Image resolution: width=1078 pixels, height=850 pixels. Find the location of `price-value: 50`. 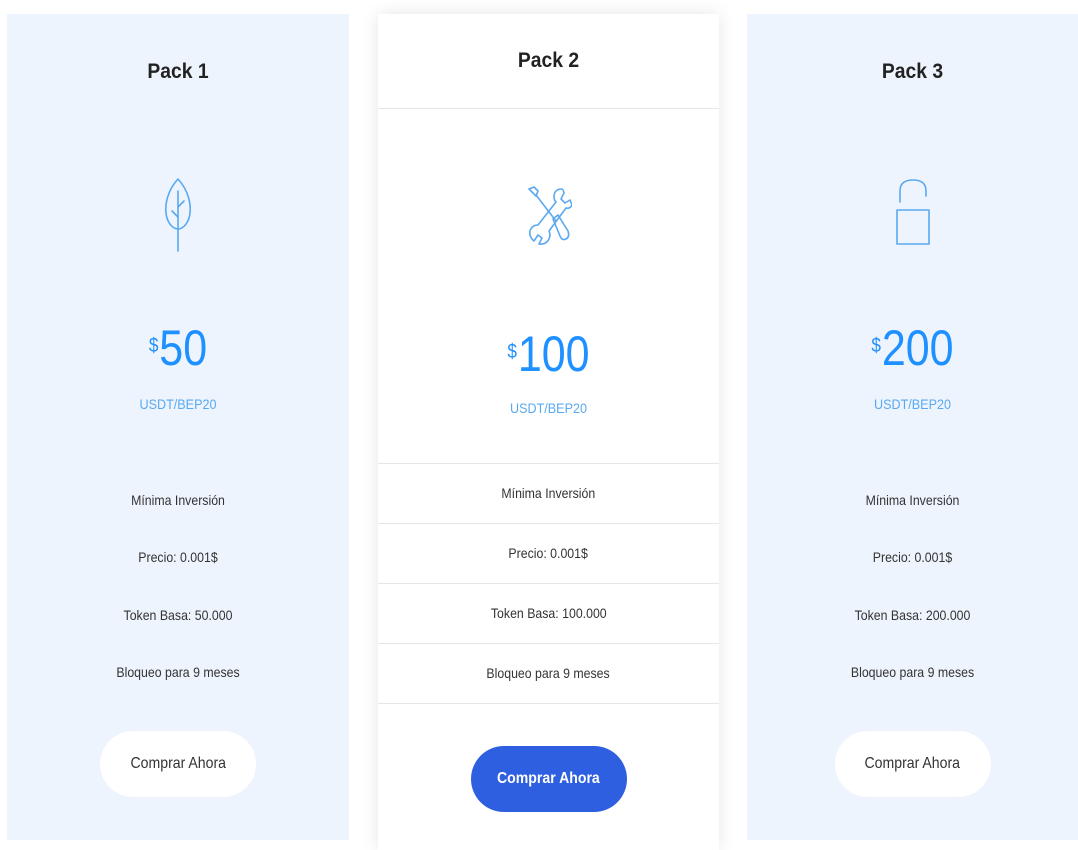

price-value: 50 is located at coordinates (183, 348).